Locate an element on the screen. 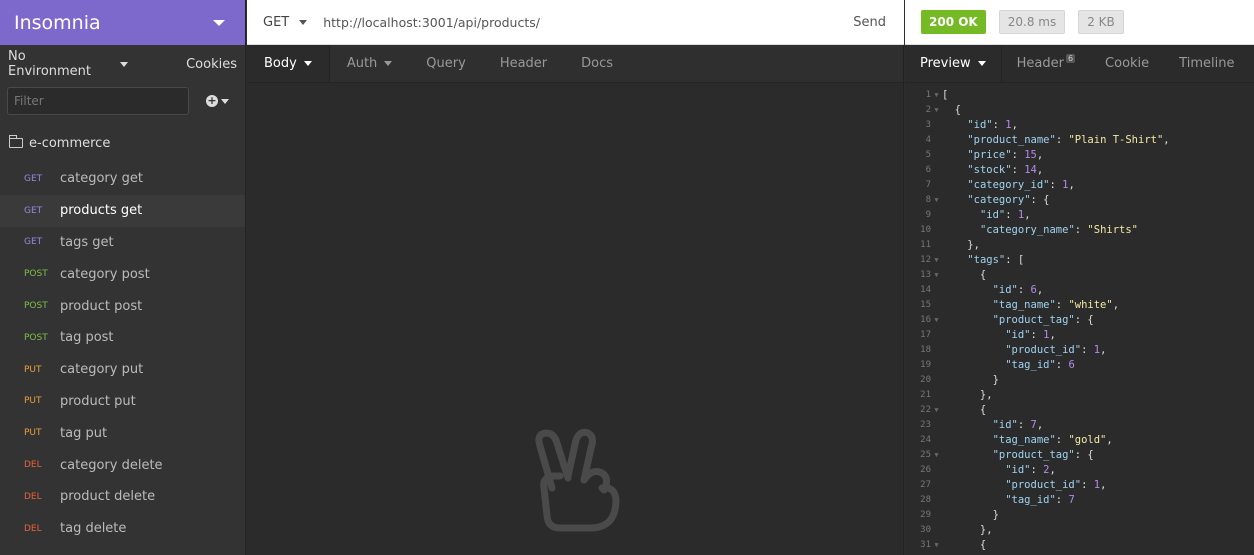  json-punct: } is located at coordinates (970, 514).